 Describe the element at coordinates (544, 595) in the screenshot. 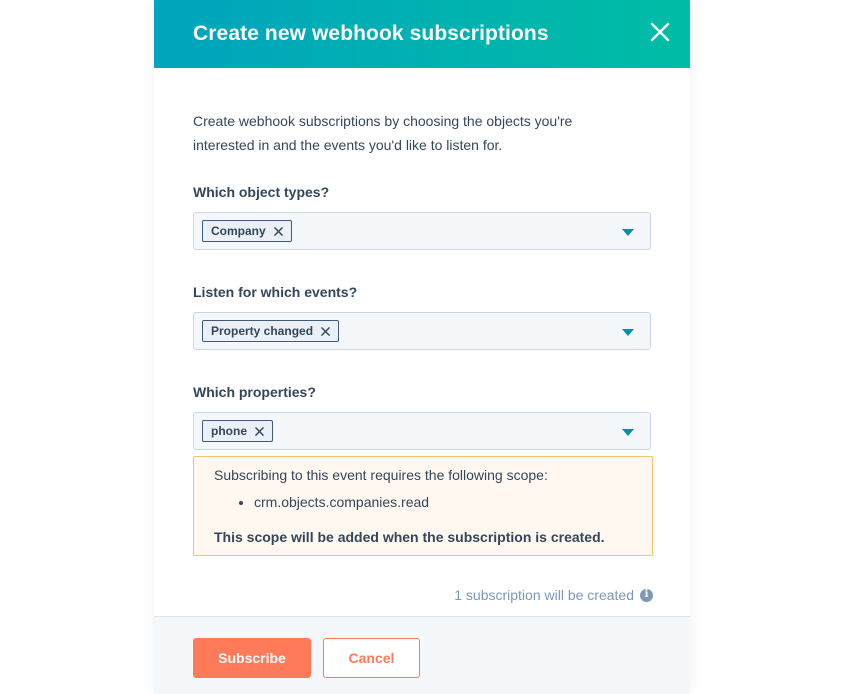

I see `subscription-count-text: 1 subscription will be created` at that location.